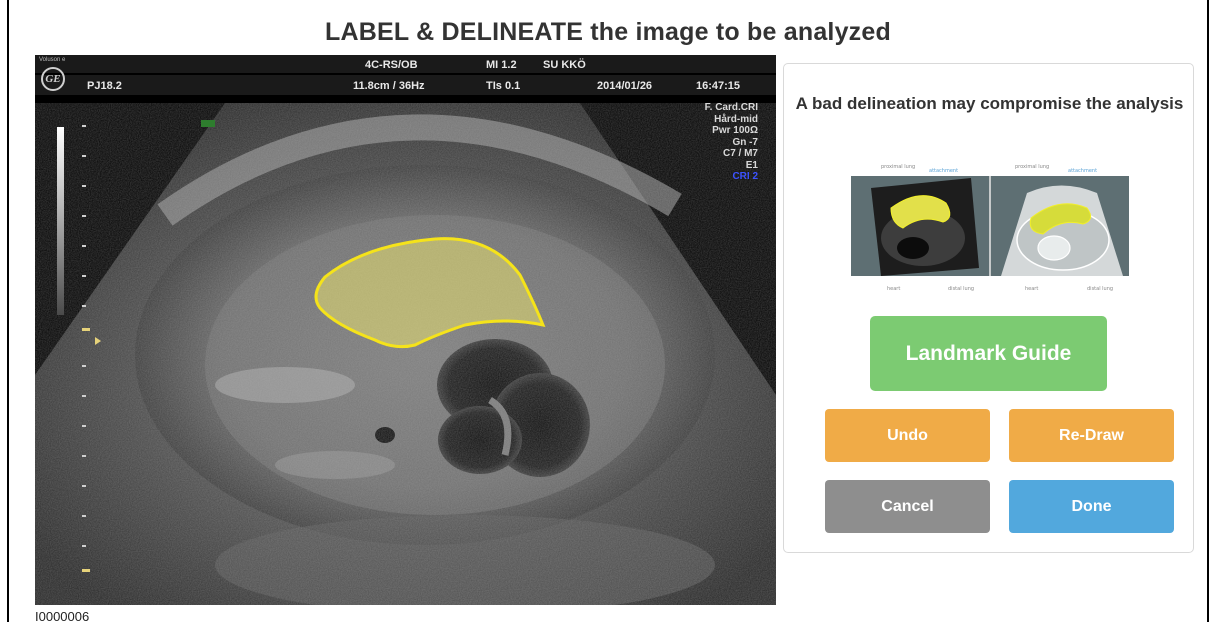 The width and height of the screenshot is (1216, 622). I want to click on depth-freq-label: 11.8cm / 36Hz, so click(389, 86).